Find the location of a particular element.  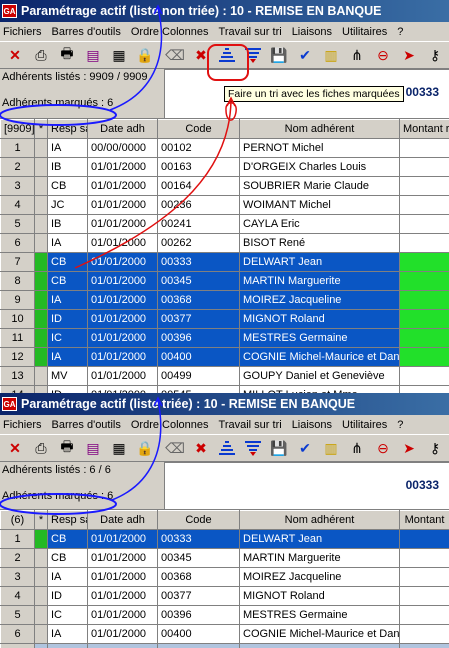

cell-code: 00333 is located at coordinates (198, 539).